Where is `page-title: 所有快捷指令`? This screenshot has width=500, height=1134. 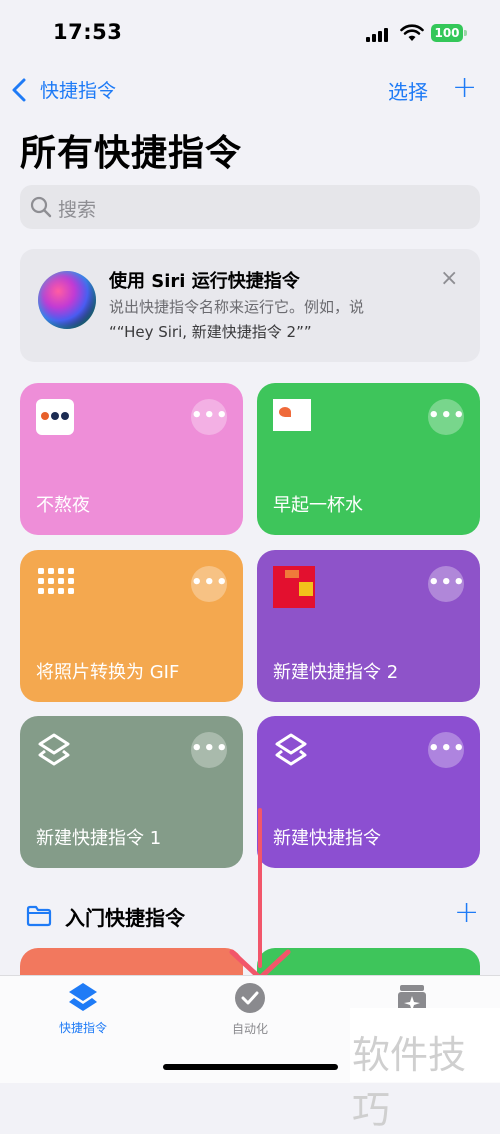
page-title: 所有快捷指令 is located at coordinates (131, 153).